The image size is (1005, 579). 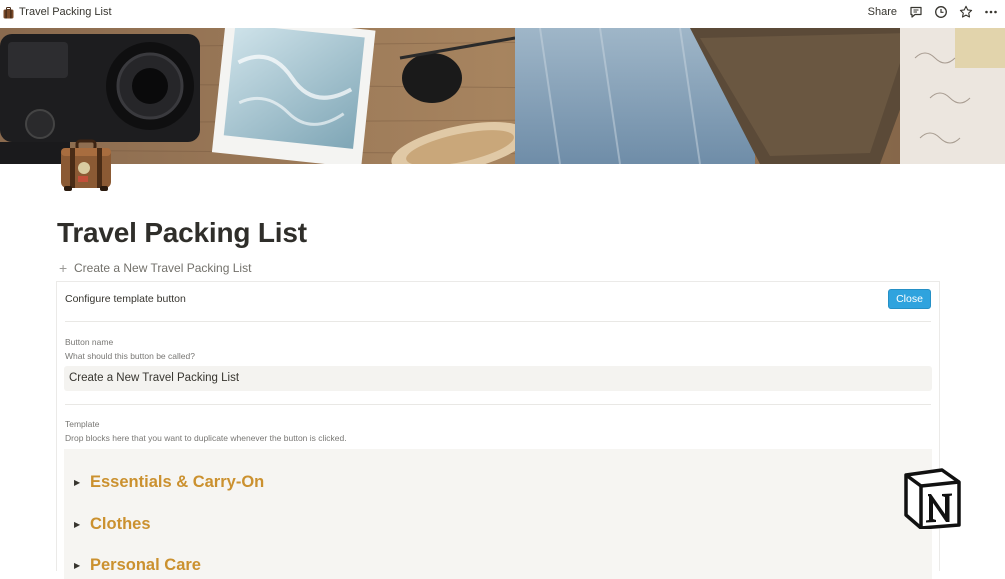 I want to click on more-icon, so click(x=991, y=12).